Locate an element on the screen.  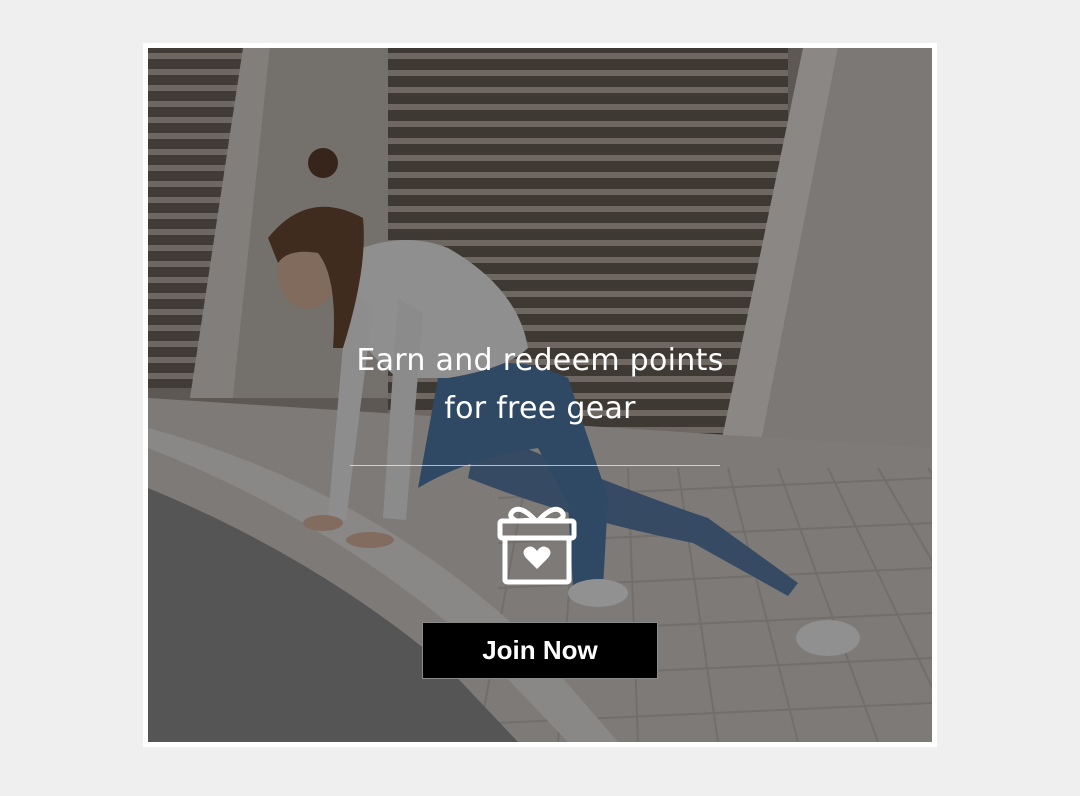
divider is located at coordinates (535, 465).